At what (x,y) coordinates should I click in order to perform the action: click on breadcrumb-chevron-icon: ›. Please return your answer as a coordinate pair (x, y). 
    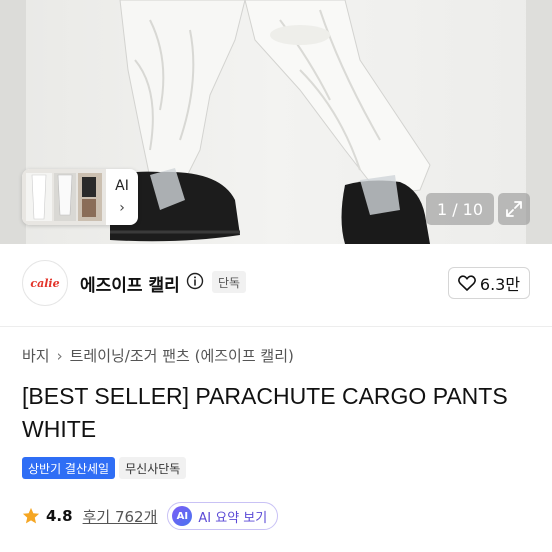
    Looking at the image, I should click on (59, 355).